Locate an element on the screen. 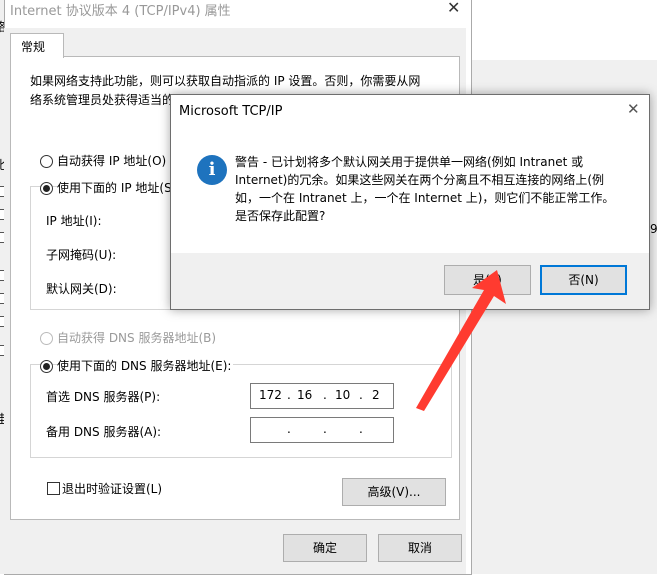 This screenshot has width=657, height=575. alternate-dns-input: . . . is located at coordinates (322, 430).